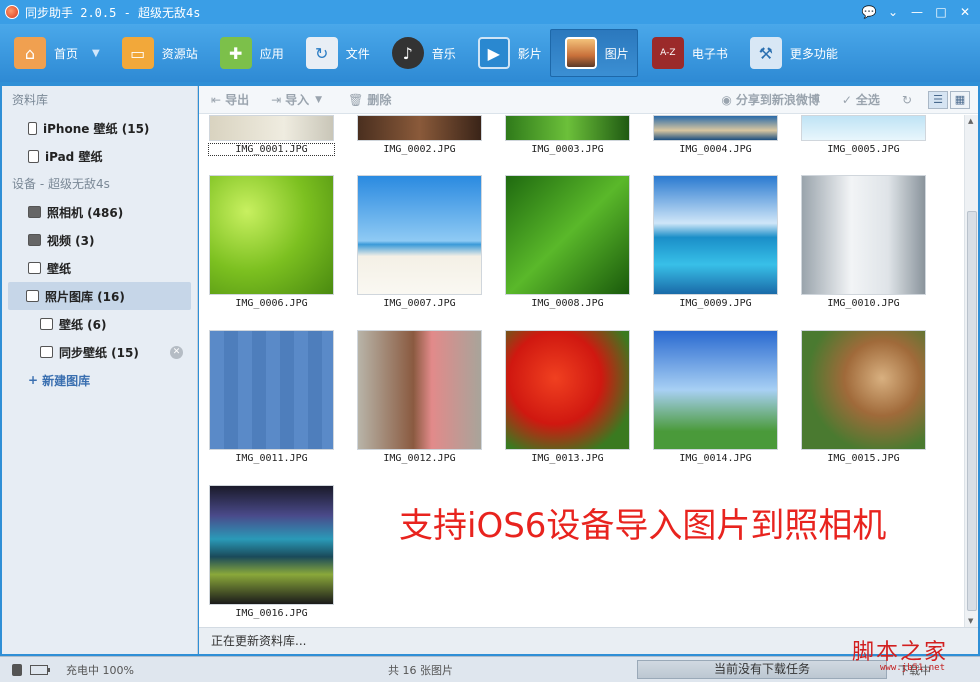  I want to click on nav-resources: ▭ 资源站, so click(157, 53).